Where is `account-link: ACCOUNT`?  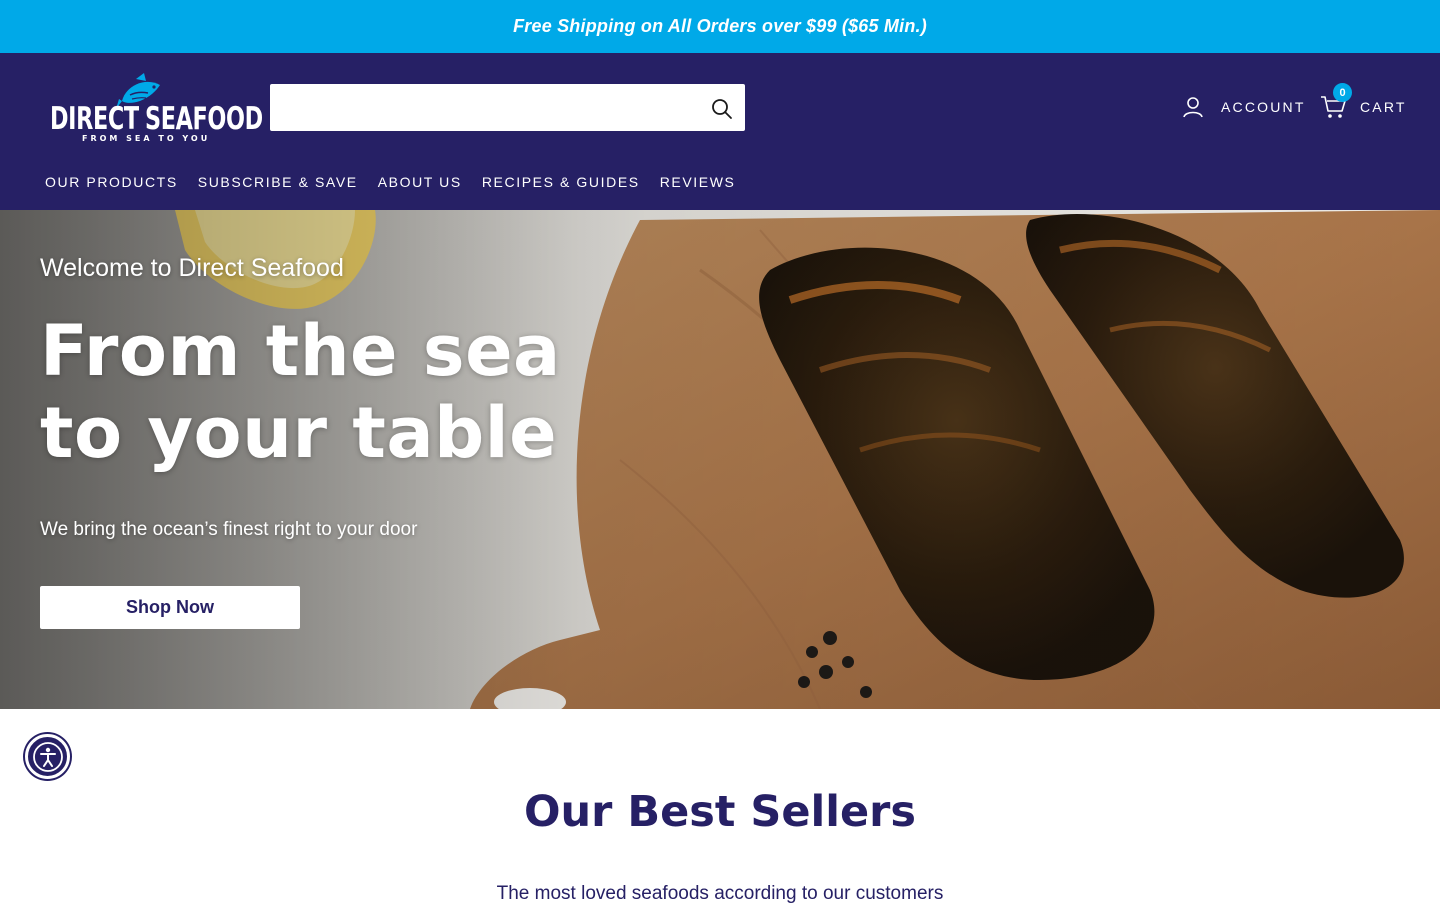 account-link: ACCOUNT is located at coordinates (1243, 107).